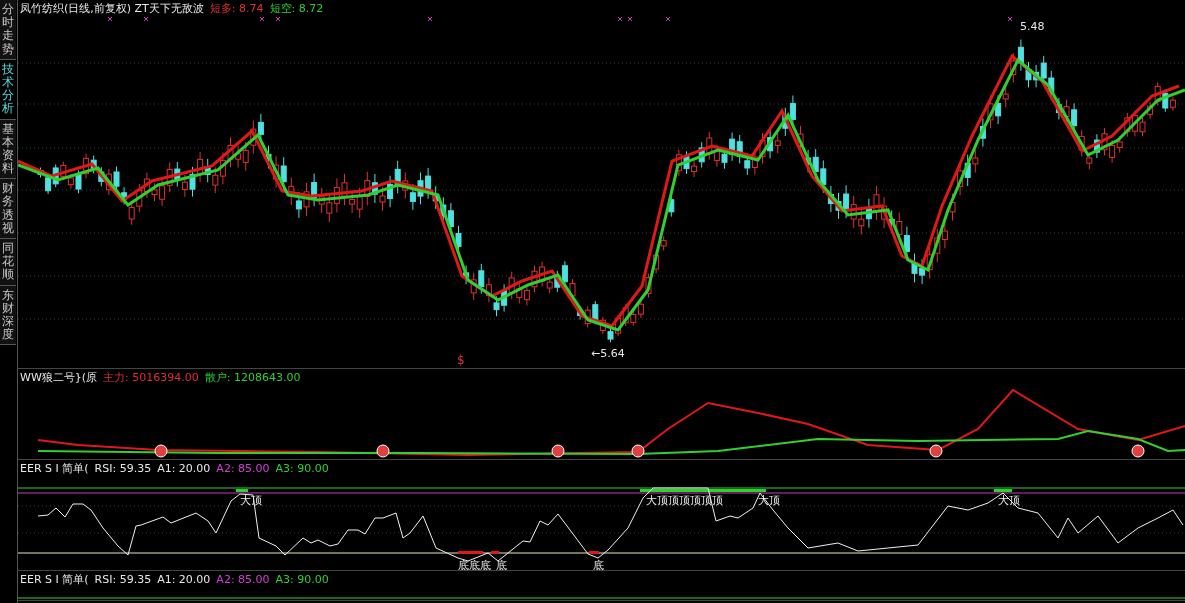  What do you see at coordinates (8, 209) in the screenshot?
I see `side-tab: 财务透视` at bounding box center [8, 209].